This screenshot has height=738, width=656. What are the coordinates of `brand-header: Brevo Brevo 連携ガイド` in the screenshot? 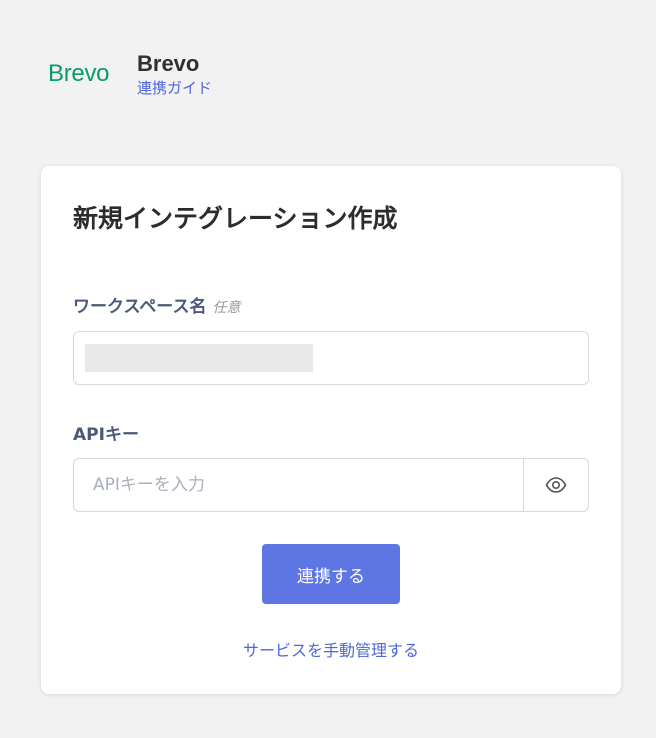 It's located at (130, 74).